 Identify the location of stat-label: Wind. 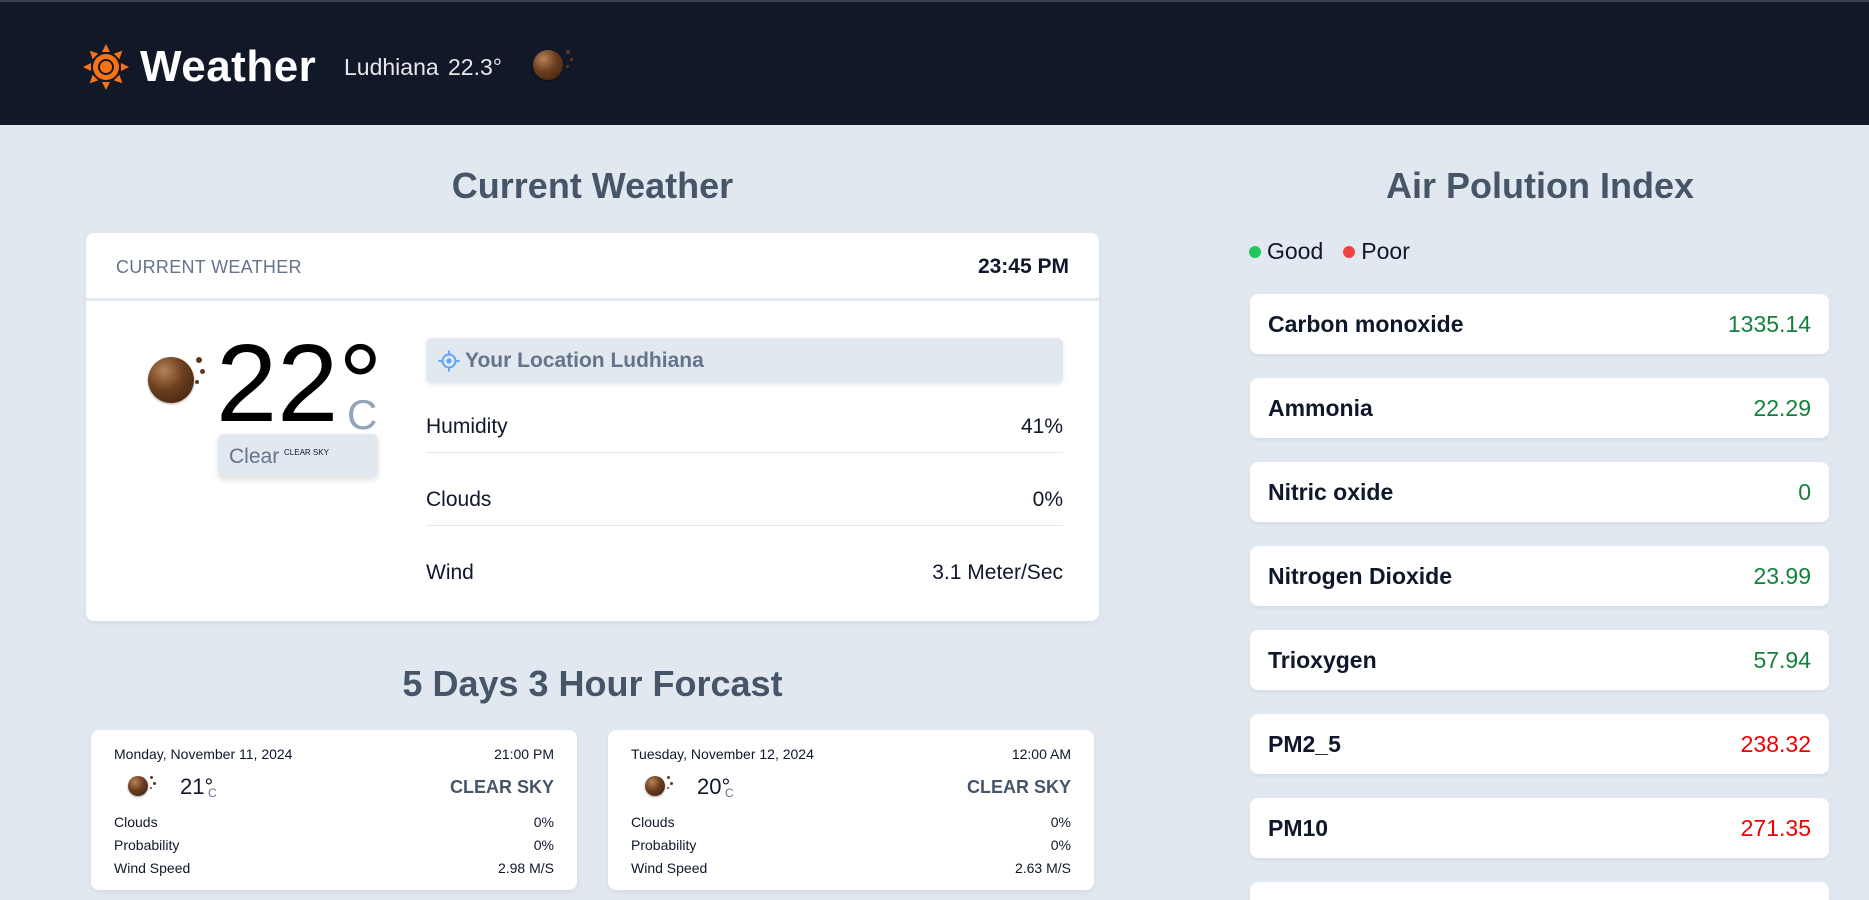
(450, 572).